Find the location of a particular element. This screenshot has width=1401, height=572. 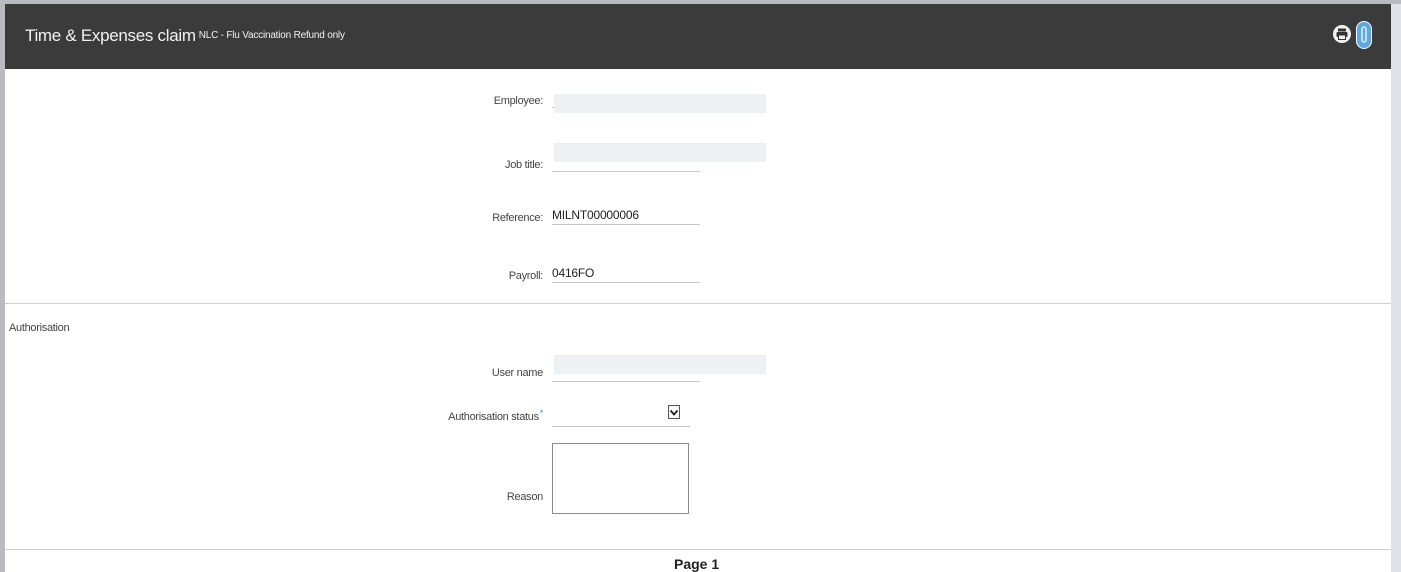

user-name-label: User name is located at coordinates (517, 373).